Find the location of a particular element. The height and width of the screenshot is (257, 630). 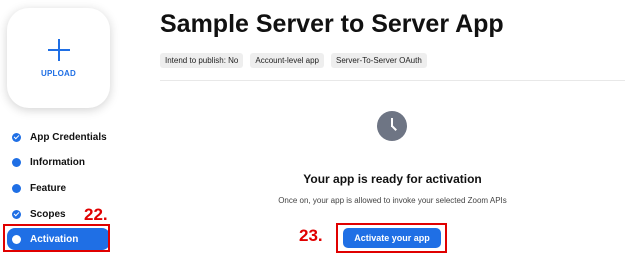

sidebar-item-information: Information is located at coordinates (58, 162).